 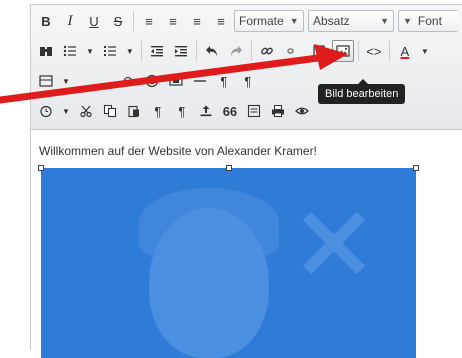 I want to click on numbered-list-button, so click(x=110, y=51).